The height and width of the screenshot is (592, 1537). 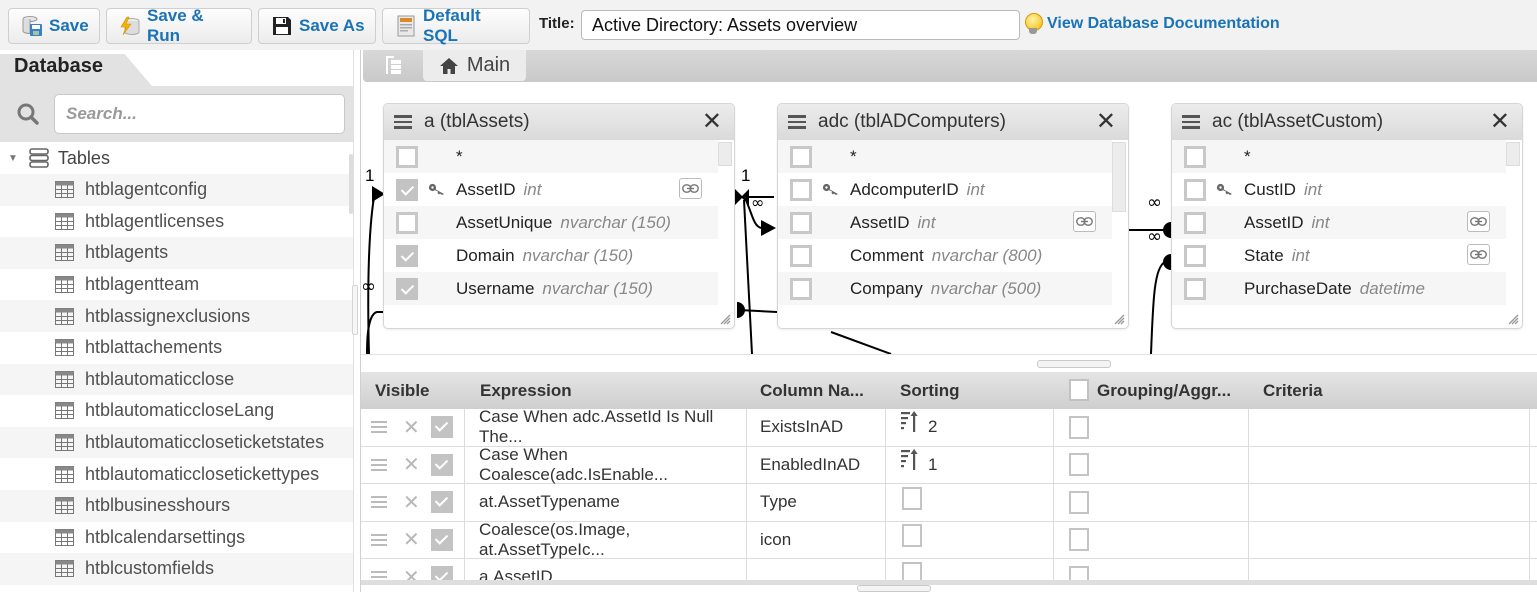 I want to click on field-row: Username nvarchar (150), so click(x=551, y=288).